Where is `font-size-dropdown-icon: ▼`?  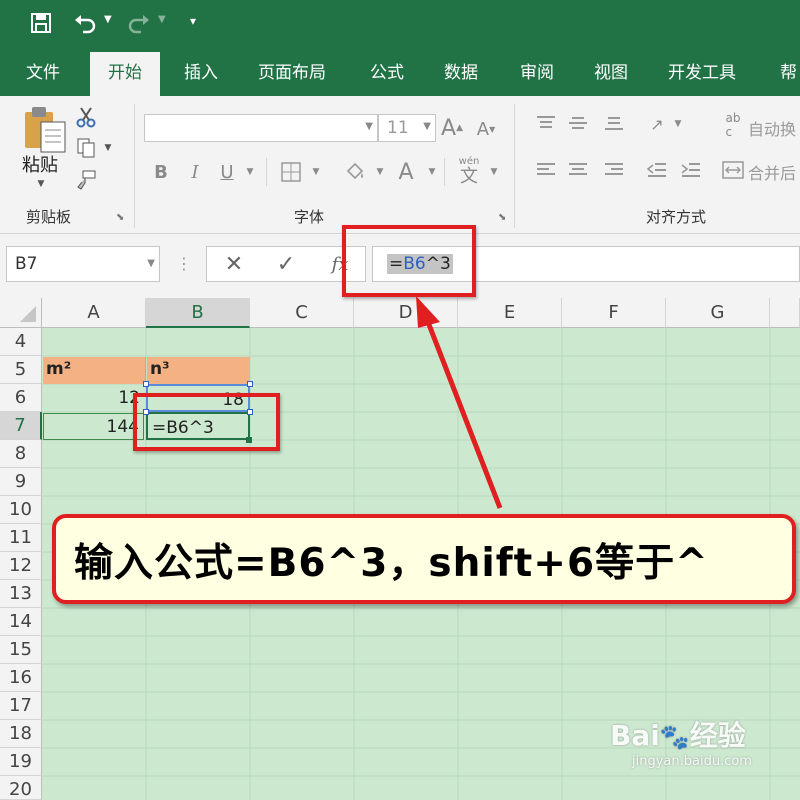 font-size-dropdown-icon: ▼ is located at coordinates (427, 126).